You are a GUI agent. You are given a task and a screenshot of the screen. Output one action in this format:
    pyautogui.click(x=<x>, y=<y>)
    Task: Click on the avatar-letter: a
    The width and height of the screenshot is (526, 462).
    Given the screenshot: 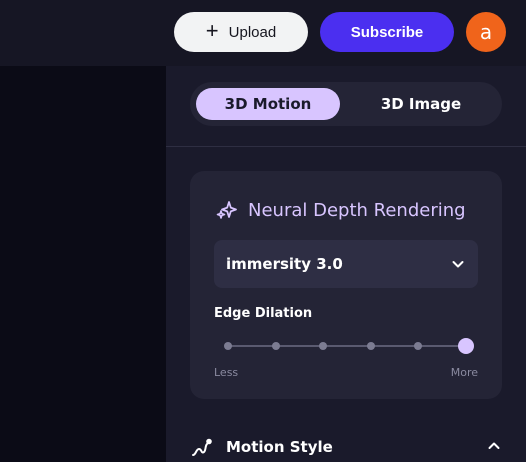 What is the action you would take?
    pyautogui.click(x=486, y=32)
    